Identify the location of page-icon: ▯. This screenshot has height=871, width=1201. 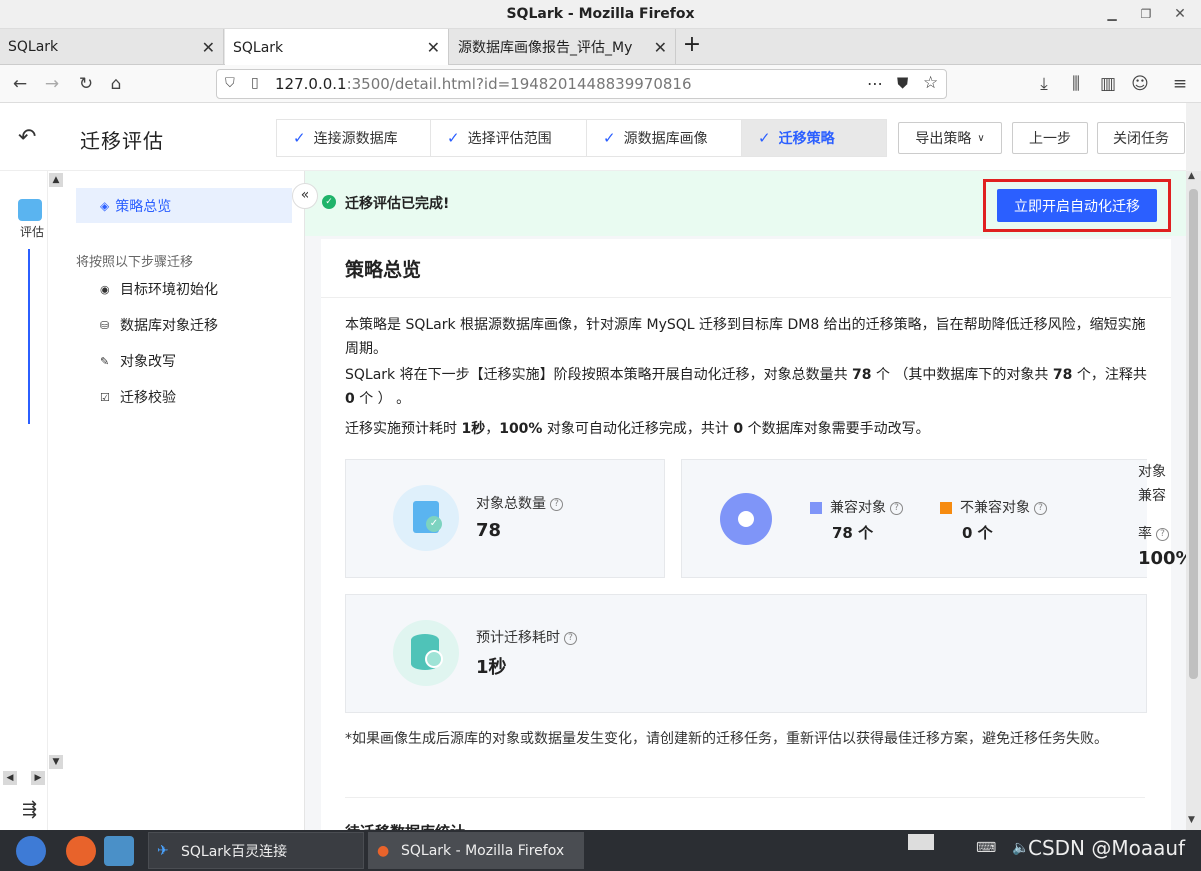
(255, 83).